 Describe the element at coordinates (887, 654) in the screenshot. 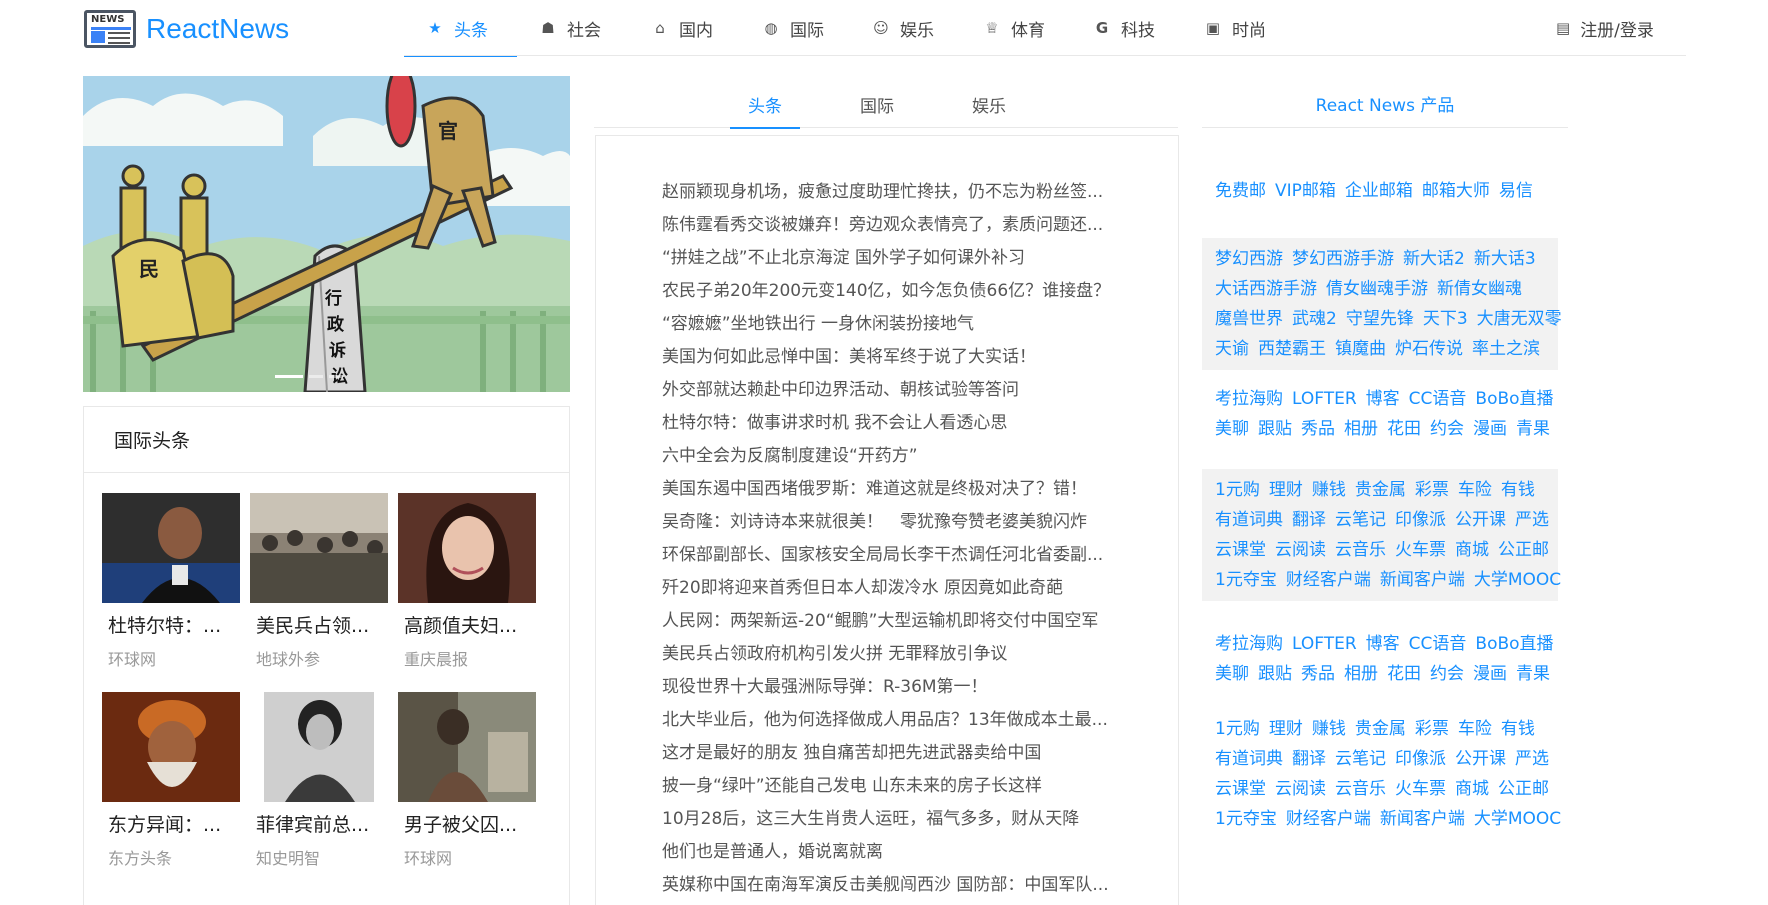

I see `headline-link: 美民兵占领政府机构引发火拼 无罪释放引争议` at that location.